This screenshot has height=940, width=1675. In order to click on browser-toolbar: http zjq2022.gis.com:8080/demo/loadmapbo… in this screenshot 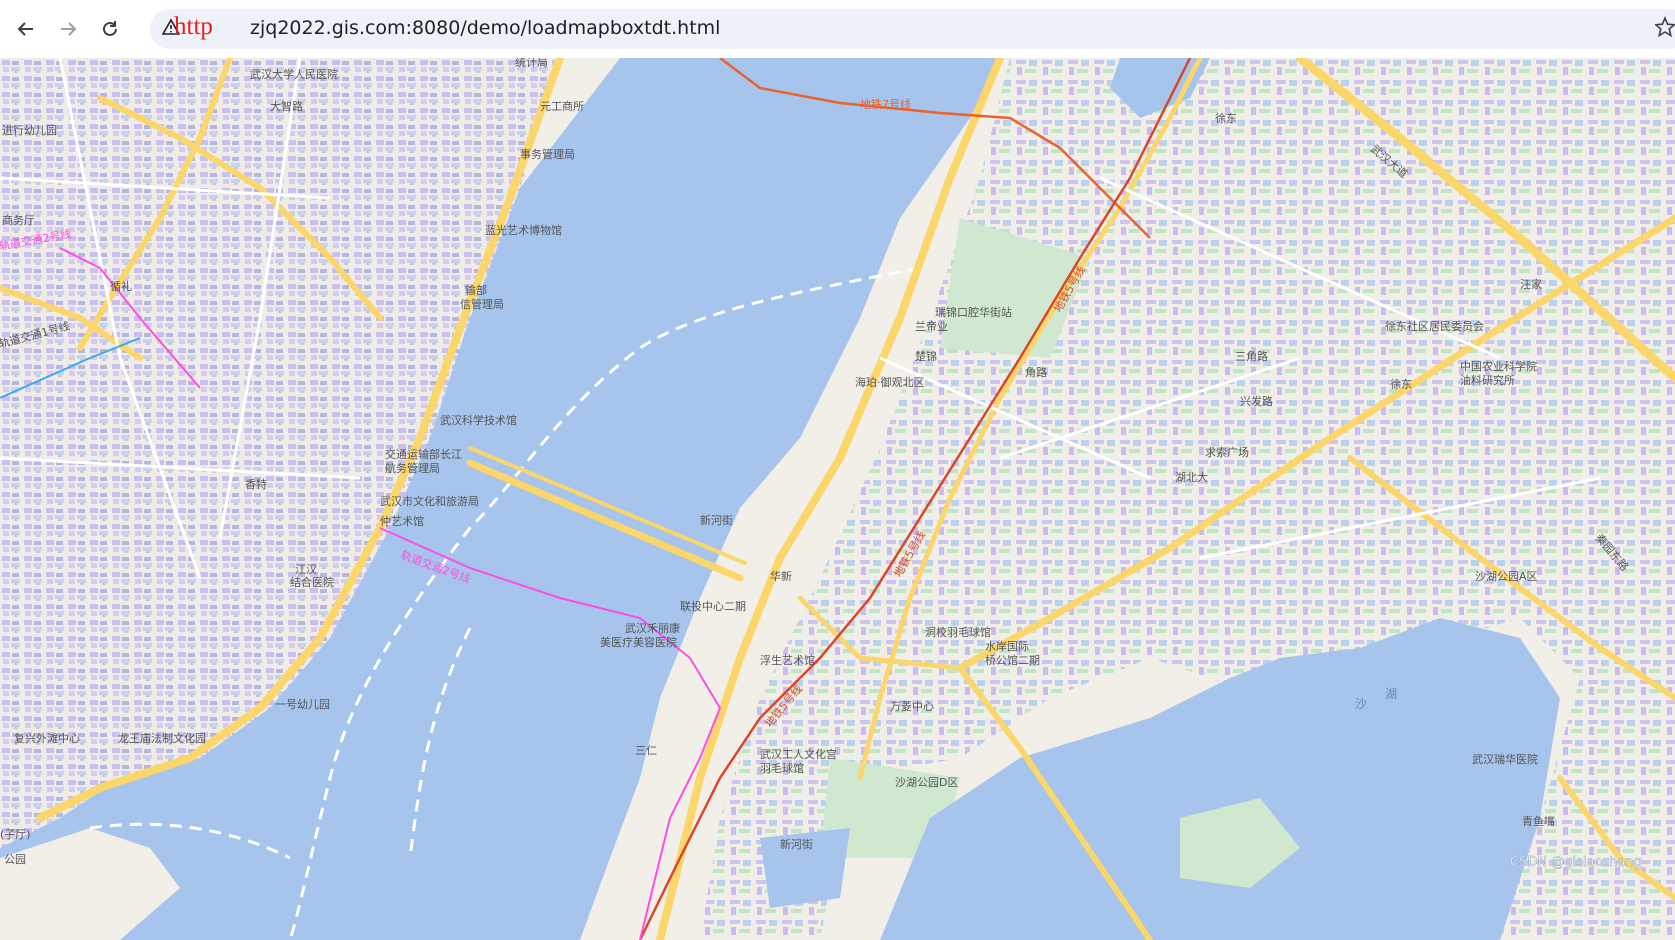, I will do `click(837, 29)`.